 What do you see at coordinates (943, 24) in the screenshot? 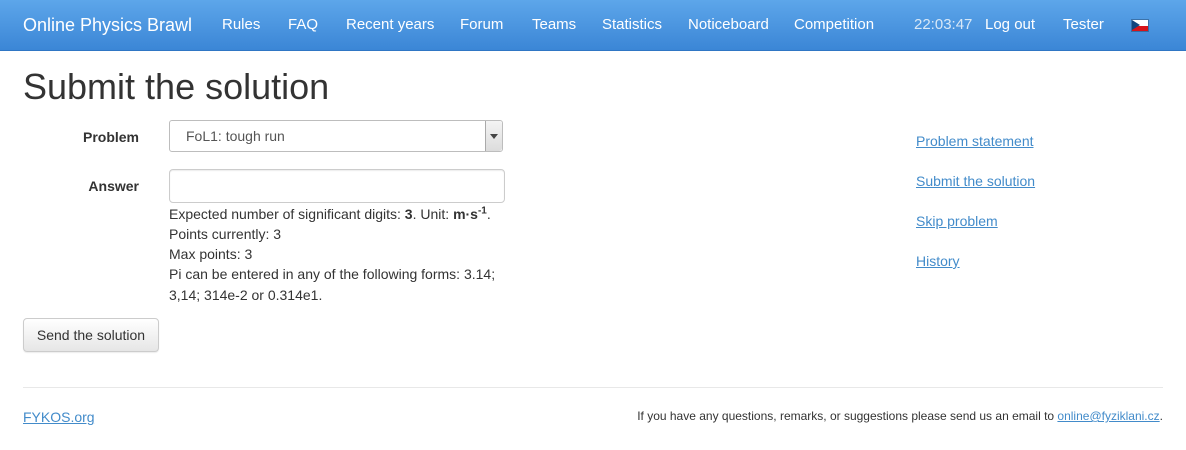
I see `clock: 22:03:47` at bounding box center [943, 24].